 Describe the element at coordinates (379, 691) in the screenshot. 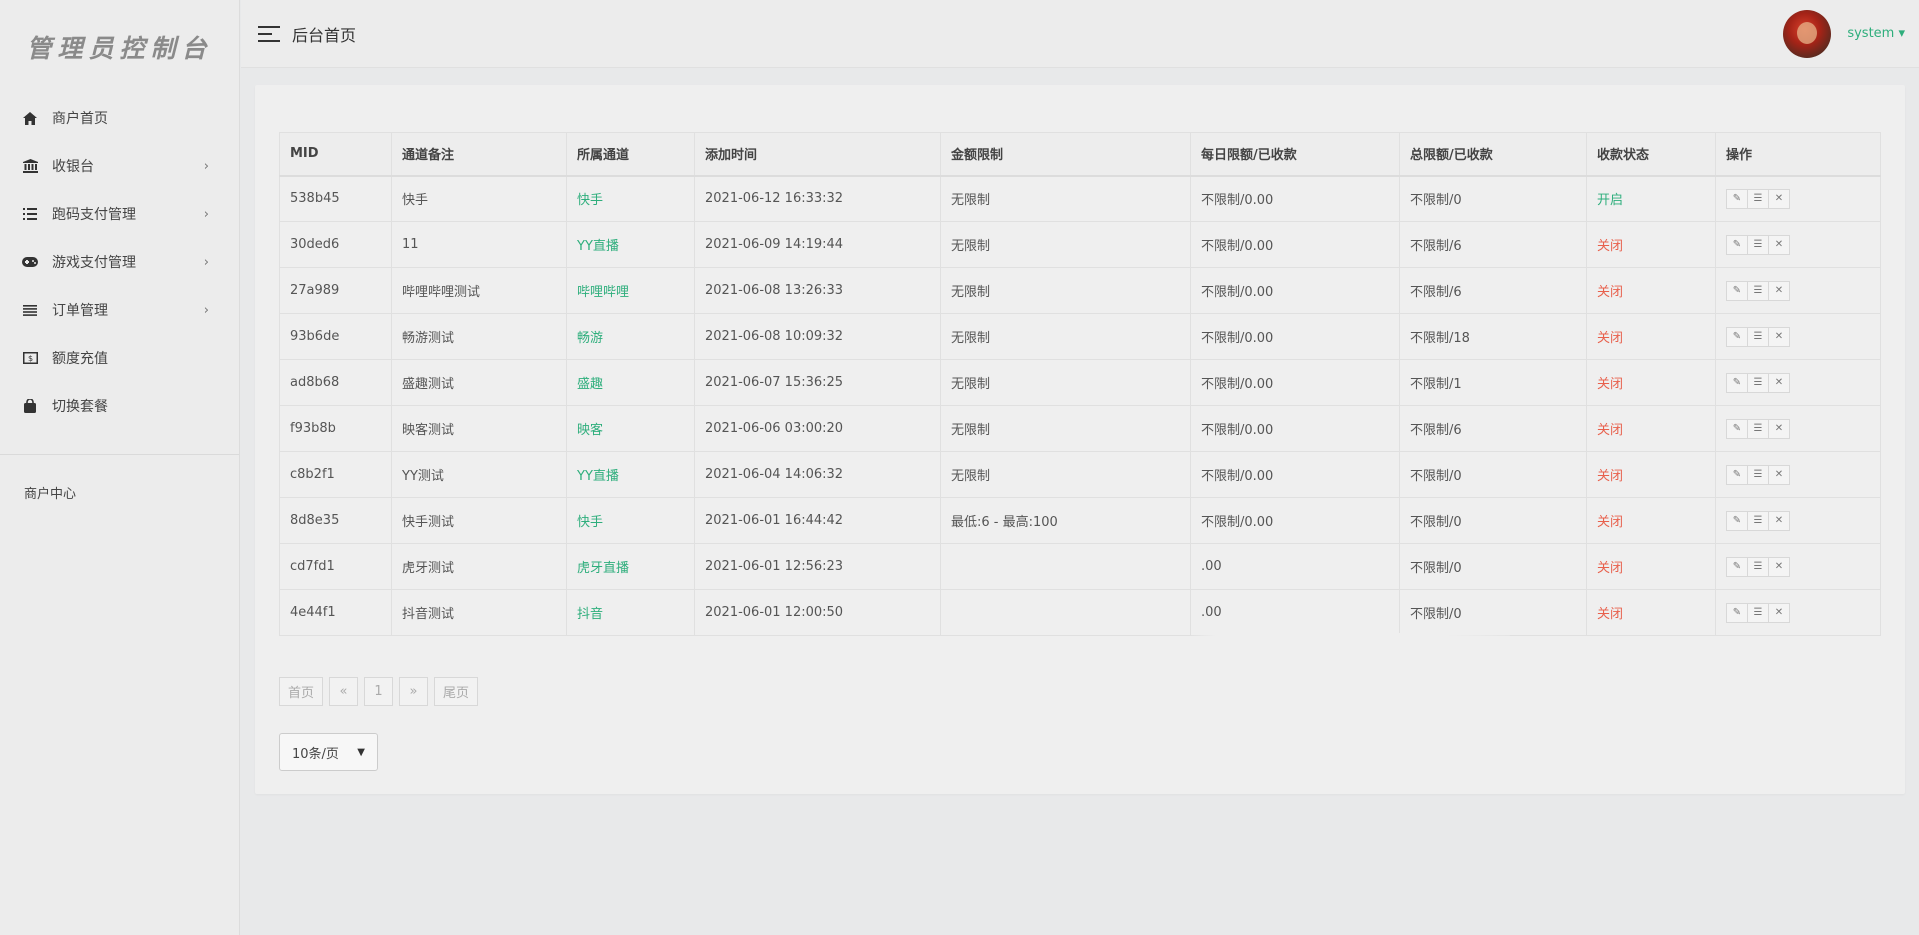

I see `page-number-button: 1` at that location.